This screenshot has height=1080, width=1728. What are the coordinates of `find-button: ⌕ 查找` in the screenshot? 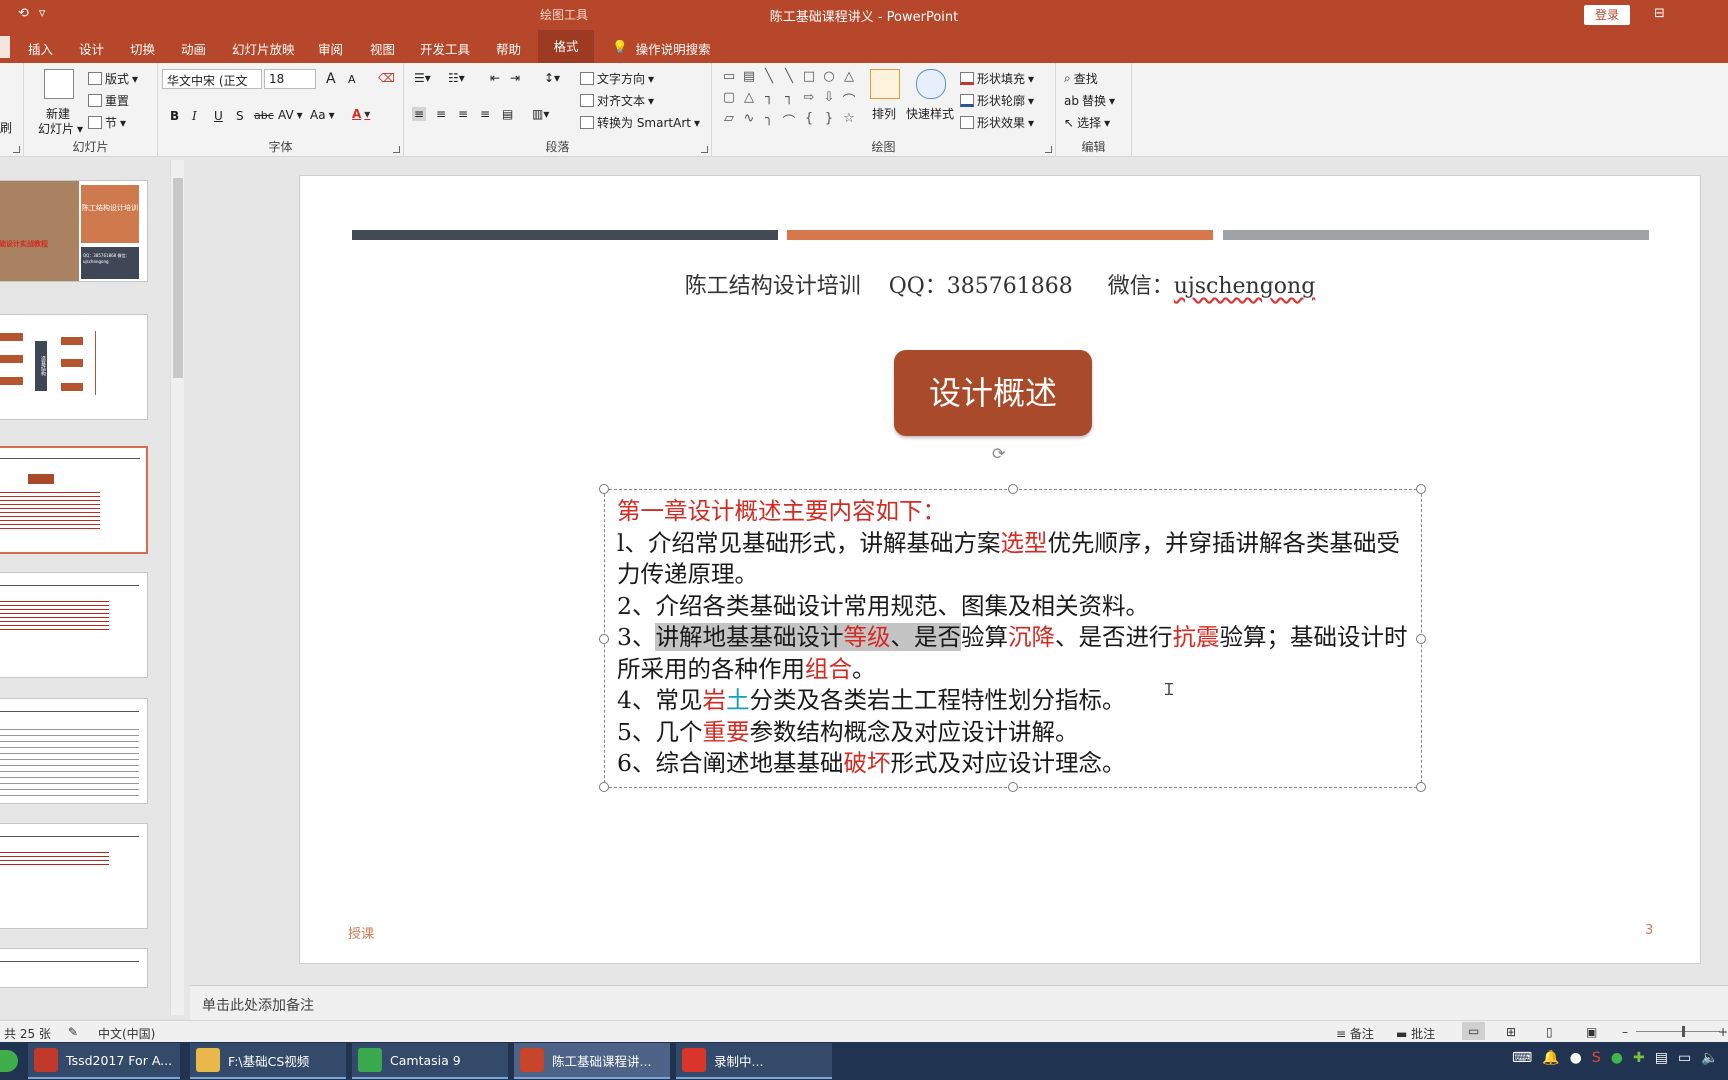 It's located at (1081, 78).